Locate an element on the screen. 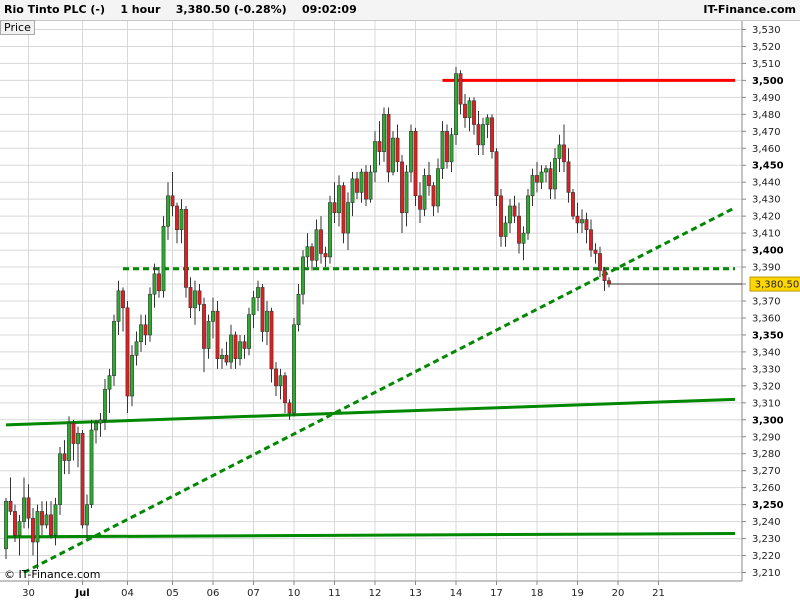 This screenshot has height=600, width=800. price-tab: Price is located at coordinates (17, 27).